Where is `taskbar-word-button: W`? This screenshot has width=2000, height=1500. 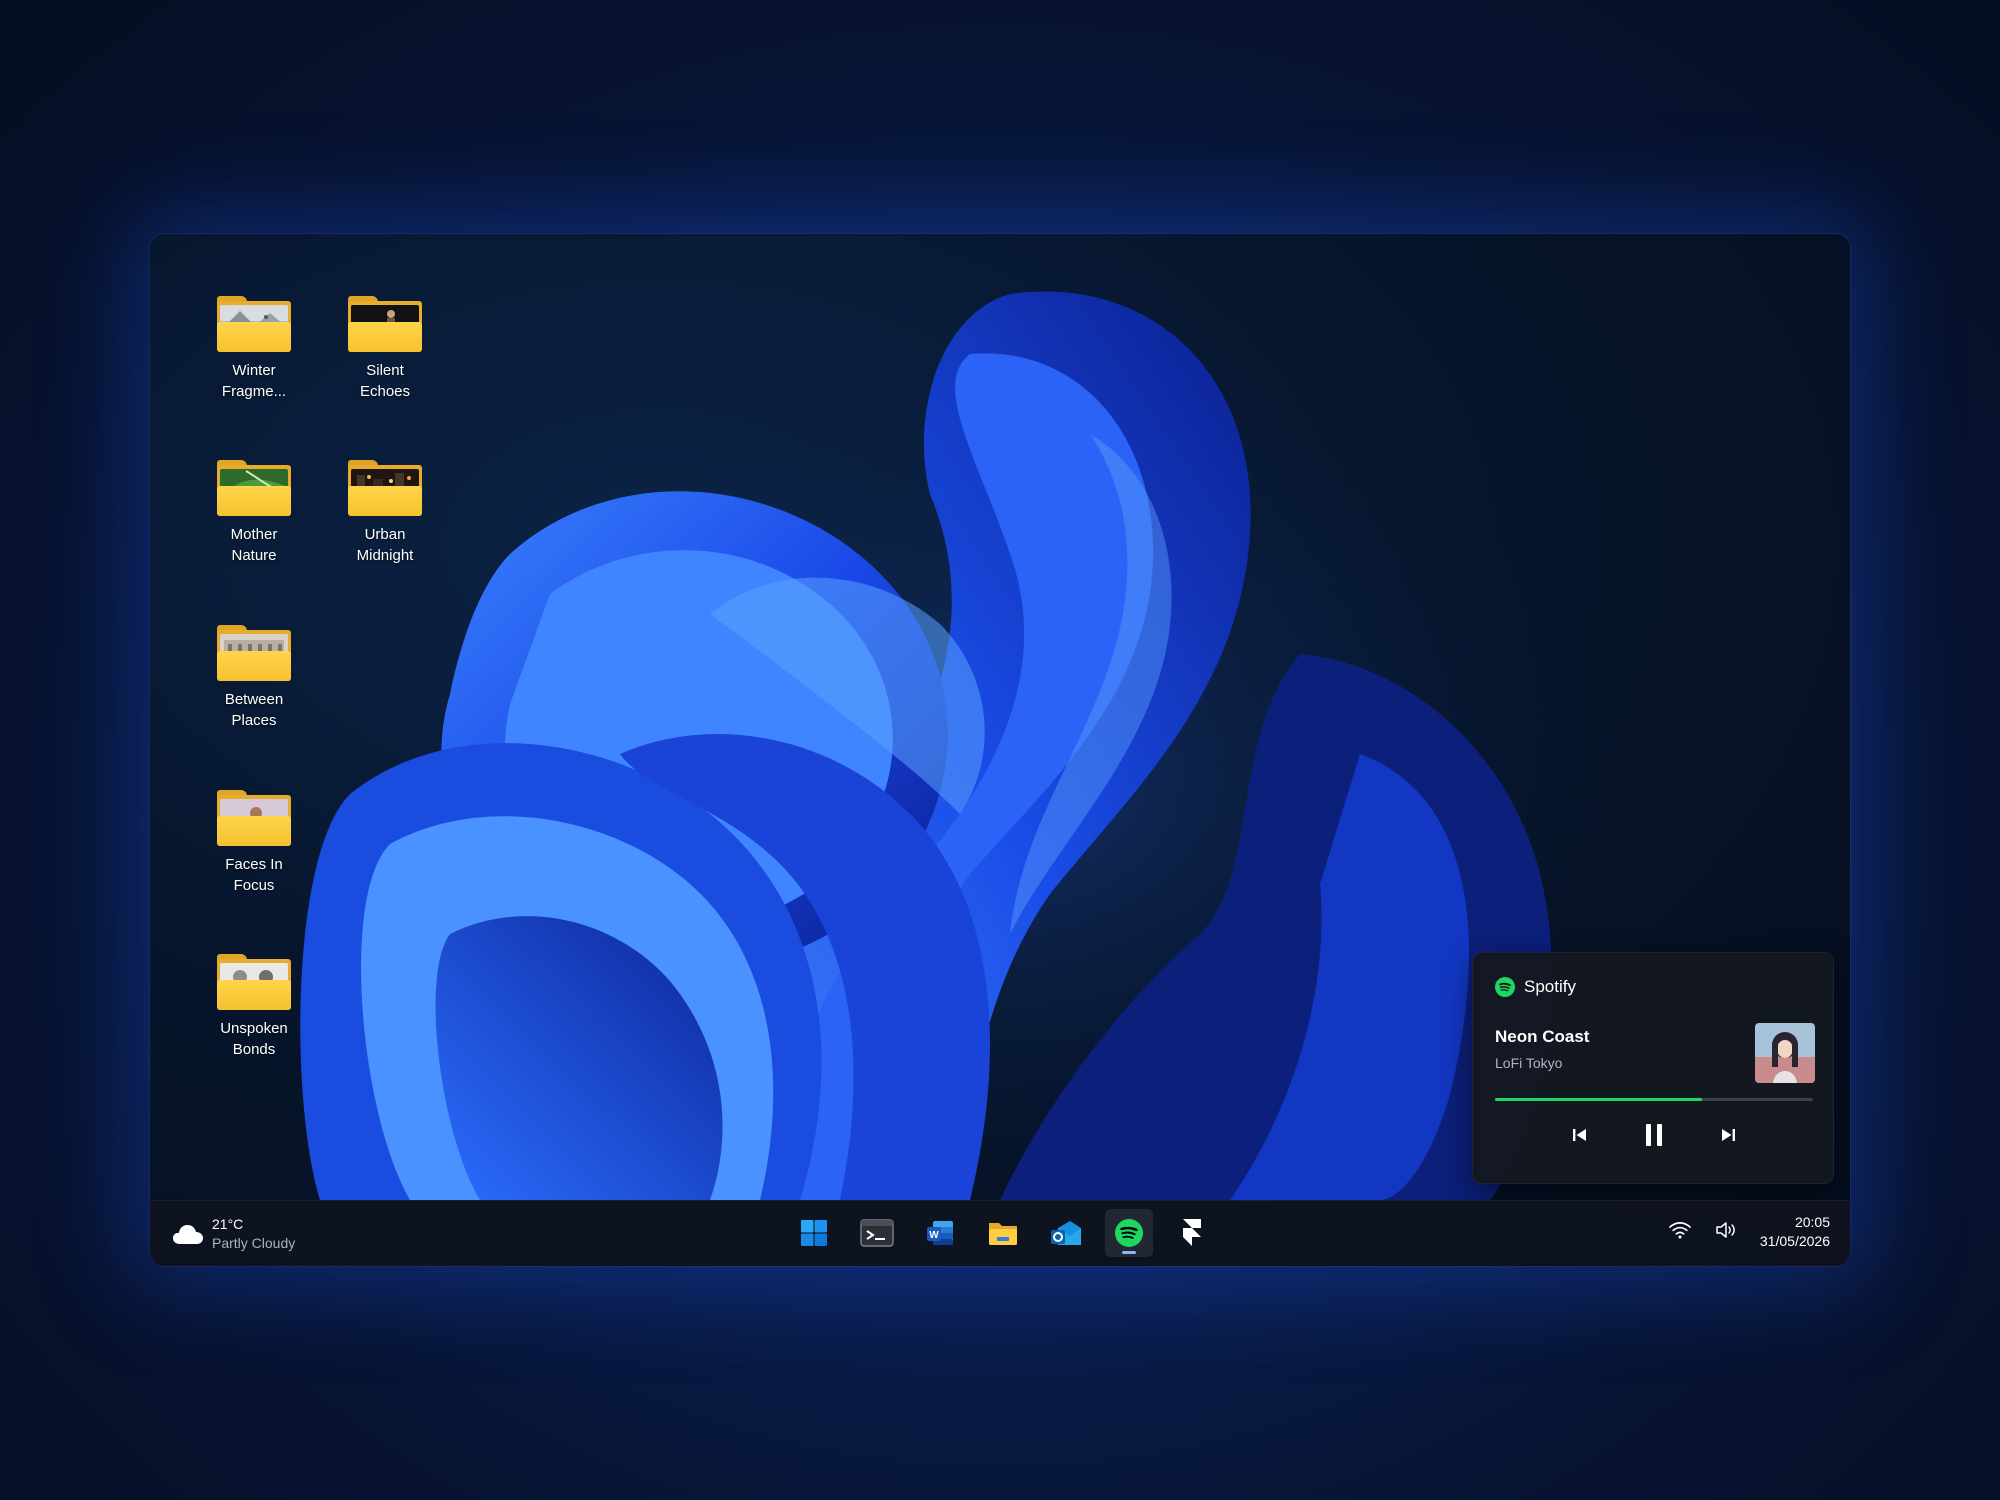
taskbar-word-button: W is located at coordinates (940, 1233).